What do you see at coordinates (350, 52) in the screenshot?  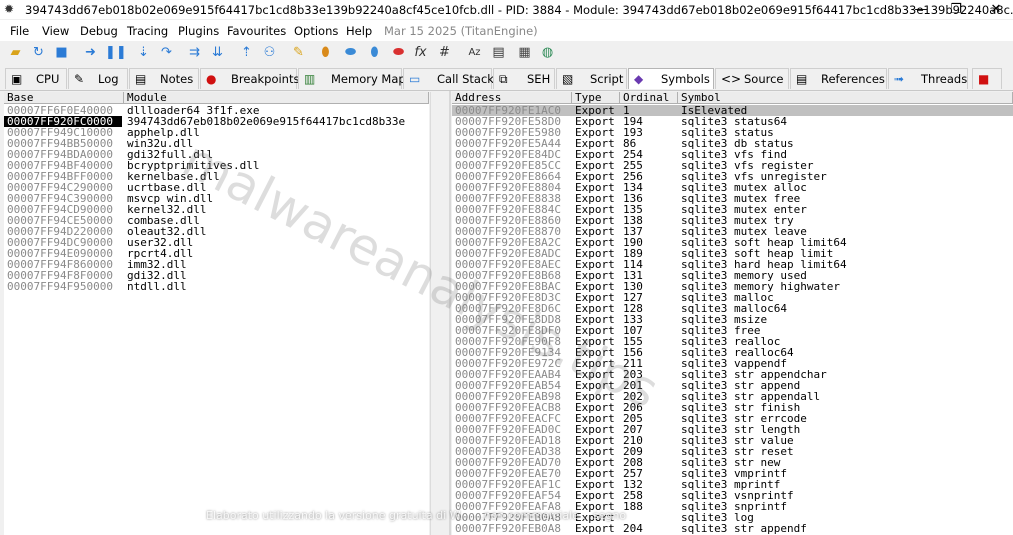 I see `bookmark-icon: ⬬` at bounding box center [350, 52].